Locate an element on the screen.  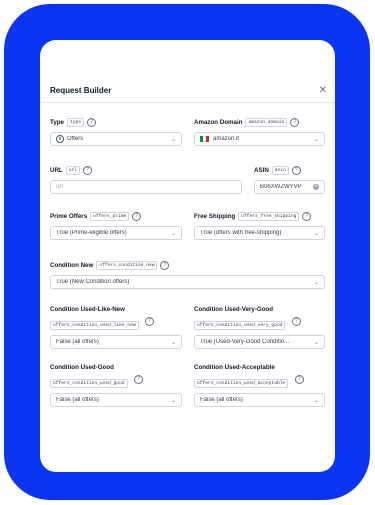
asin-input: B06XWZWYVP × is located at coordinates (289, 187).